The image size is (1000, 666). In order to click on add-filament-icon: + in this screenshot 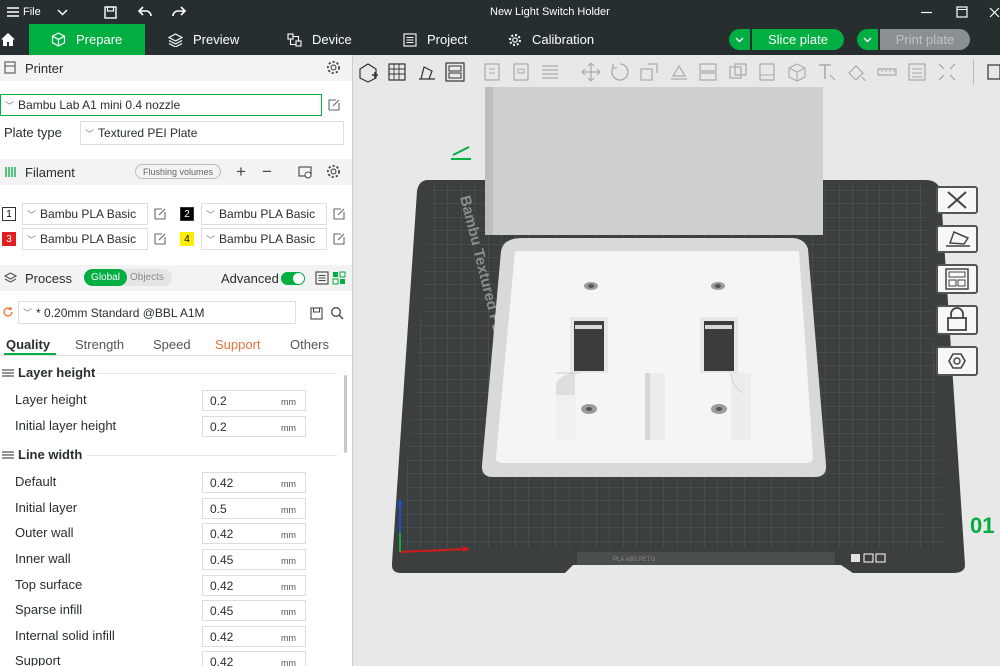, I will do `click(241, 172)`.